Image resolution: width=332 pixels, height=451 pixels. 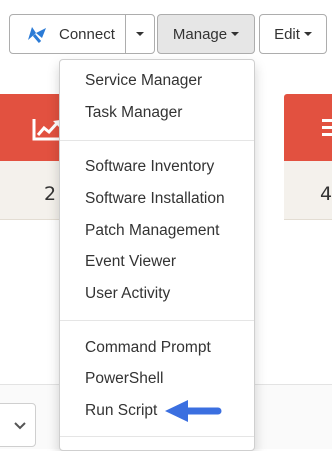 What do you see at coordinates (326, 194) in the screenshot?
I see `stat-tile-value-right: 4` at bounding box center [326, 194].